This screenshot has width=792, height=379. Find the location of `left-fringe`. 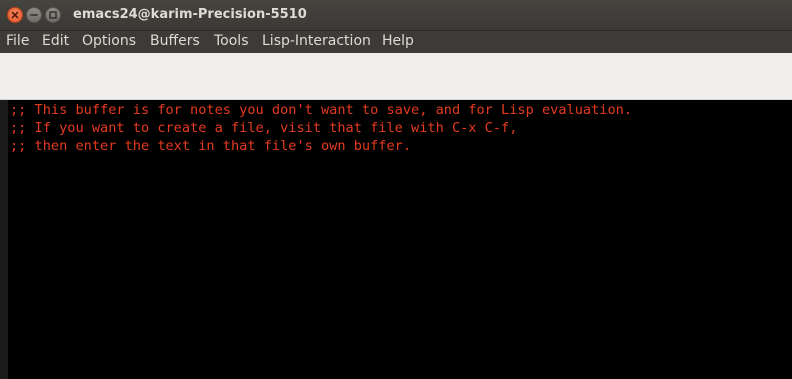

left-fringe is located at coordinates (4, 239).